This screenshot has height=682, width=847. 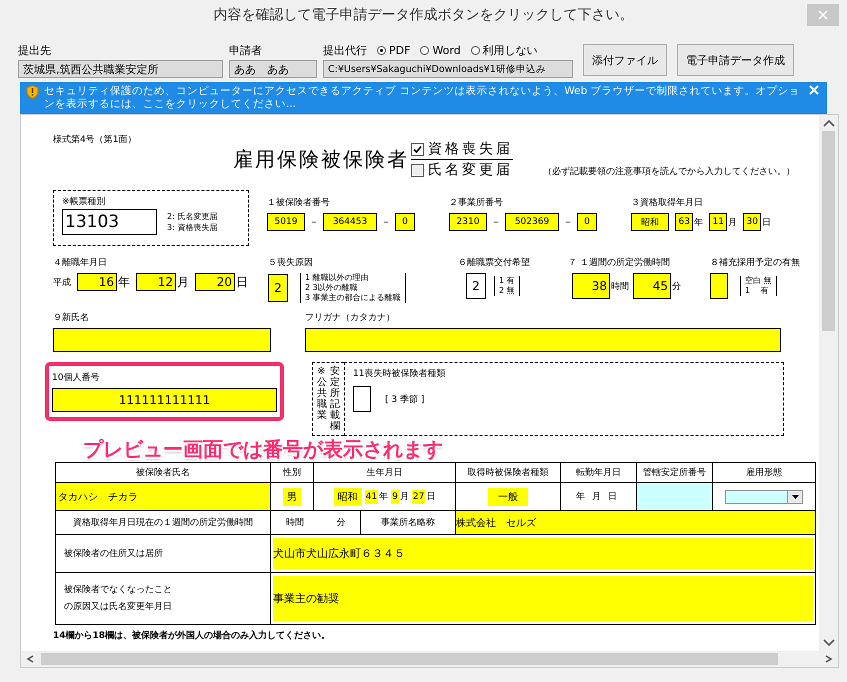 What do you see at coordinates (192, 635) in the screenshot?
I see `footnote: 14欄から18欄は、被保険者が外国人の場合のみ入力してください。` at bounding box center [192, 635].